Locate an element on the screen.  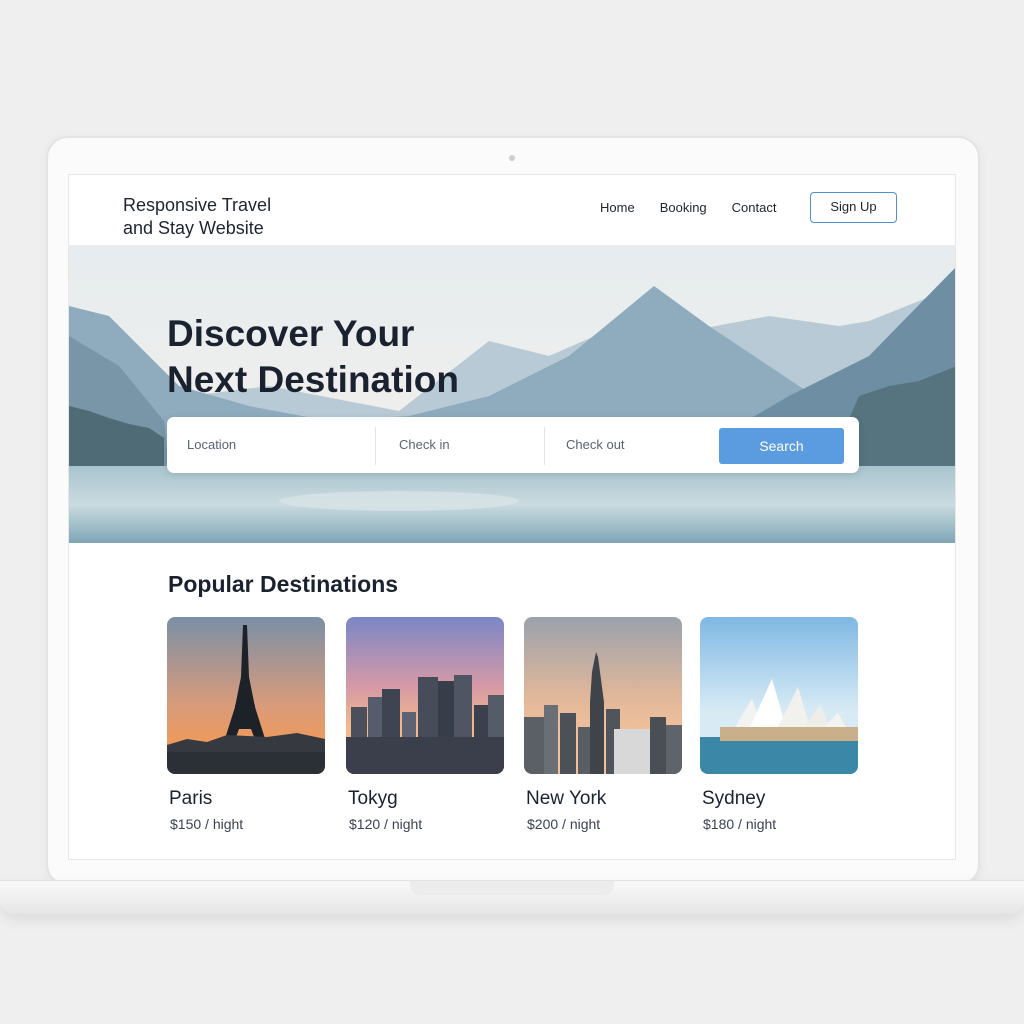
destination-card-paris: Paris $150 / hight is located at coordinates (246, 724).